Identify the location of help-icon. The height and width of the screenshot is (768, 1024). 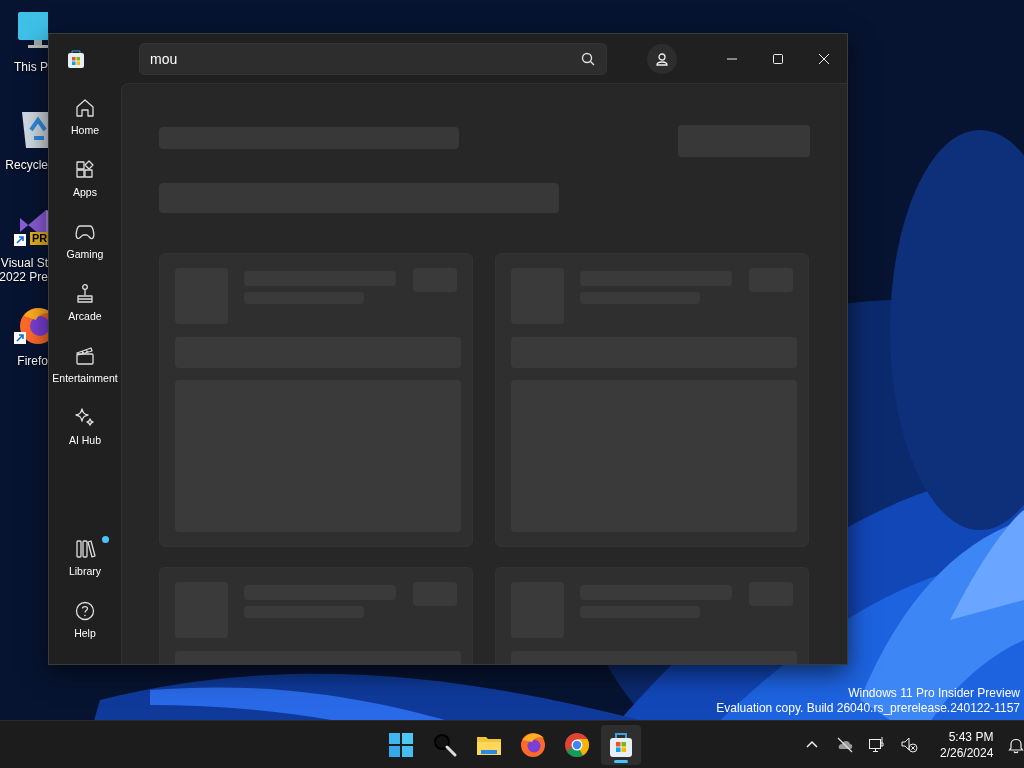
(85, 611).